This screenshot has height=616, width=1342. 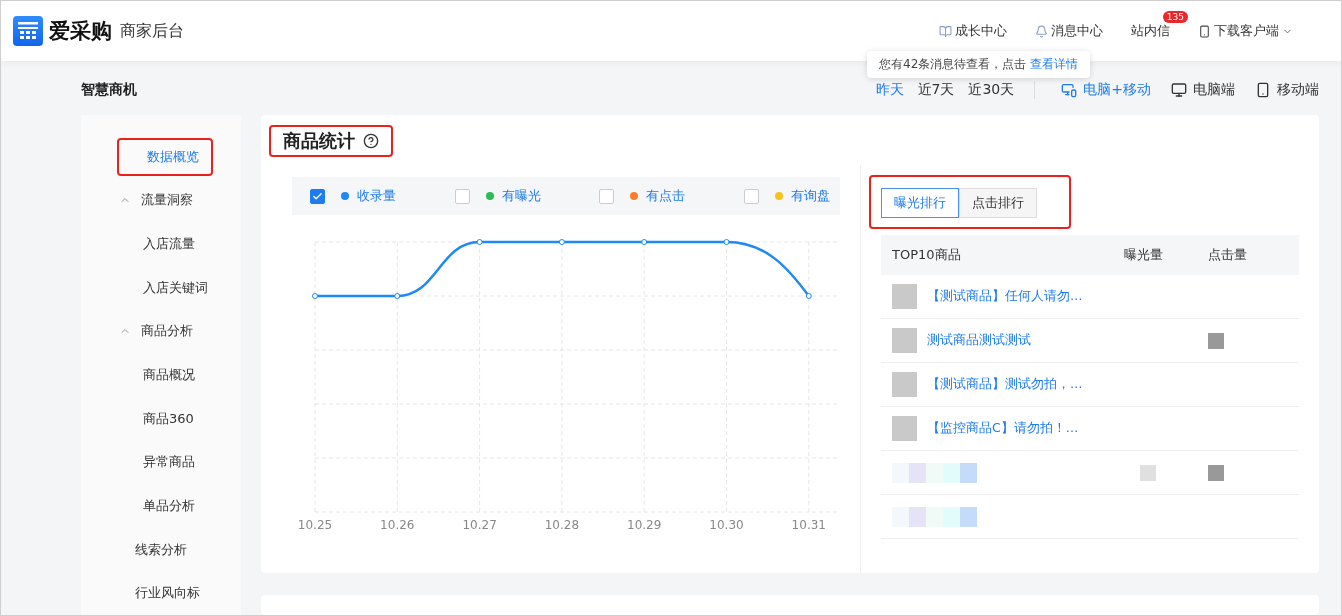 What do you see at coordinates (167, 331) in the screenshot?
I see `sidebar-item: 商品分析` at bounding box center [167, 331].